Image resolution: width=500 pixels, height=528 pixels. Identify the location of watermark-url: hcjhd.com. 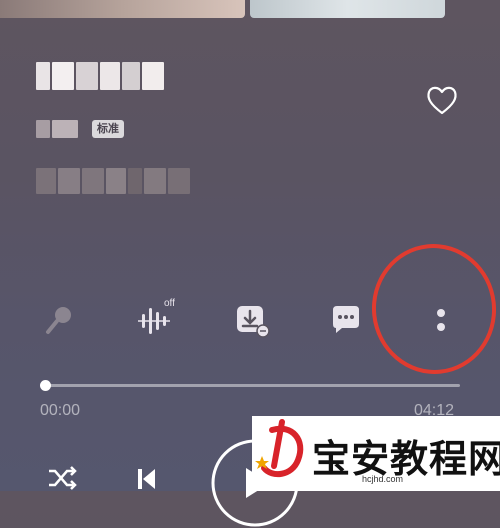
(383, 479).